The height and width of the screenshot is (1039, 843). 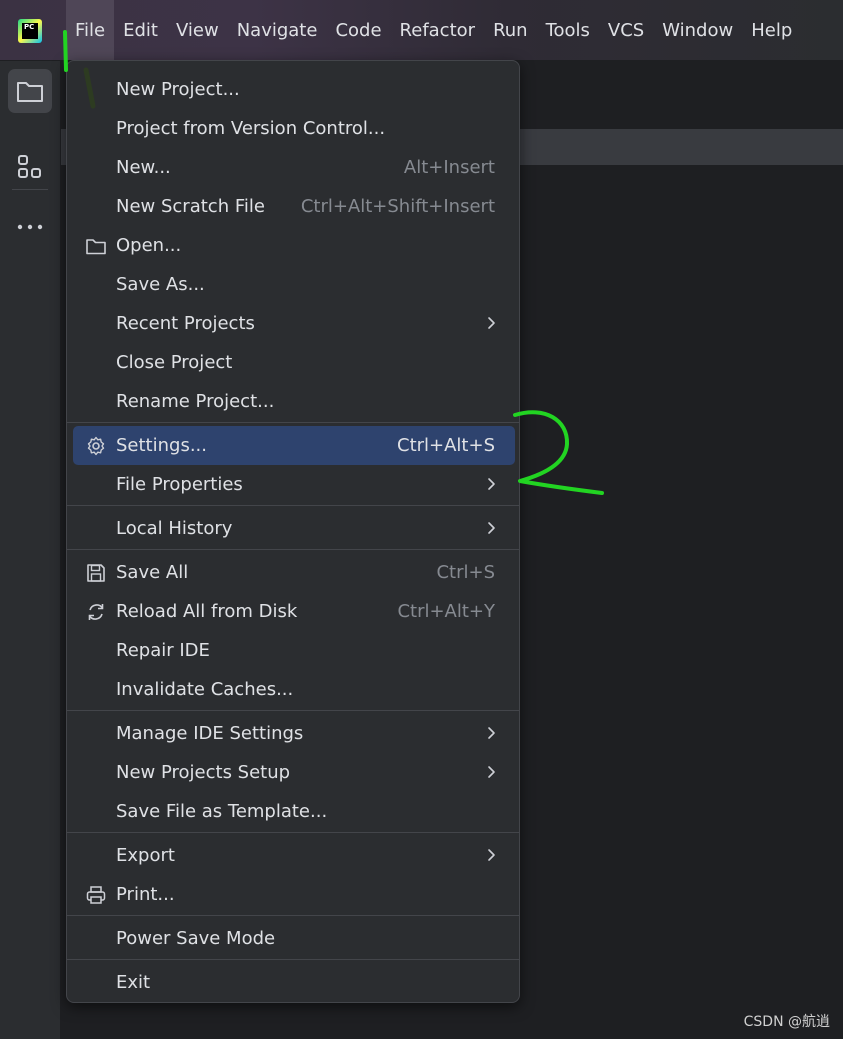 What do you see at coordinates (465, 572) in the screenshot?
I see `menu-item-shortcut: Ctrl+S` at bounding box center [465, 572].